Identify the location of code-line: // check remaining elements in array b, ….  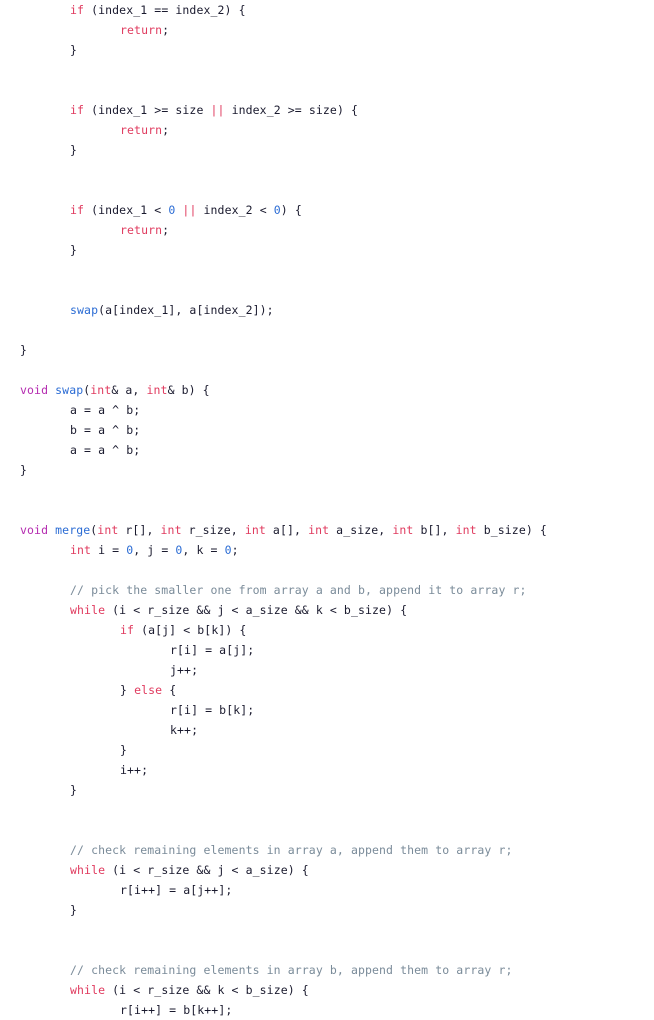
(337, 970).